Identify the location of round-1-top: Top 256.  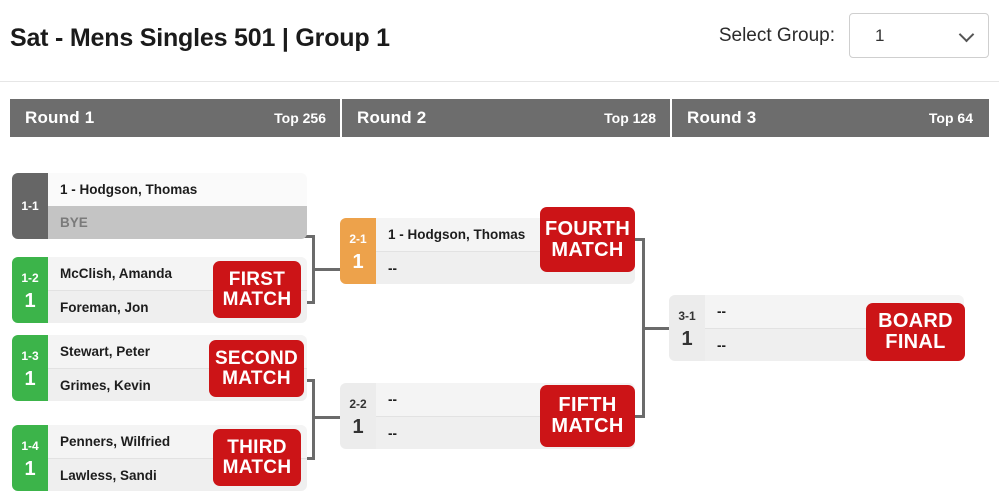
(300, 118).